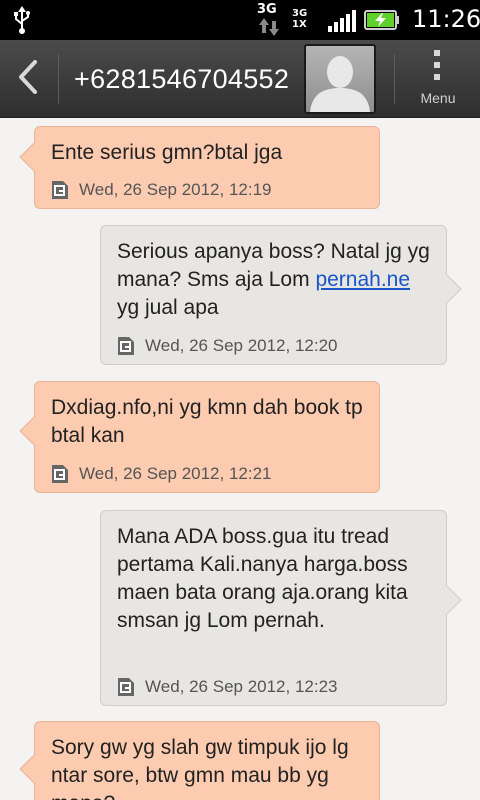  I want to click on back-arrow-icon, so click(28, 79).